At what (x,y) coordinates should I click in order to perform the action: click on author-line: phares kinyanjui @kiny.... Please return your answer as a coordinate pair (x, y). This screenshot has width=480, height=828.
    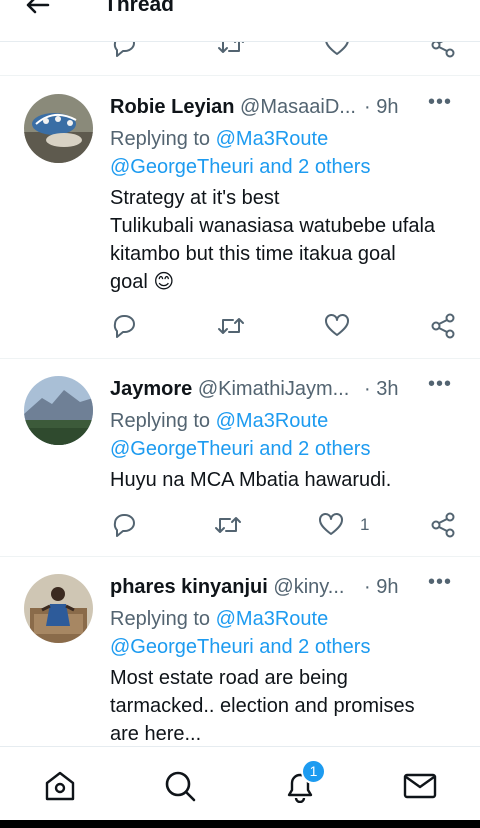
    Looking at the image, I should click on (256, 587).